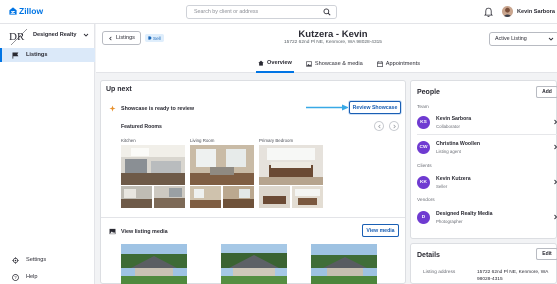  What do you see at coordinates (424, 166) in the screenshot?
I see `group-label-clients: Clients` at bounding box center [424, 166].